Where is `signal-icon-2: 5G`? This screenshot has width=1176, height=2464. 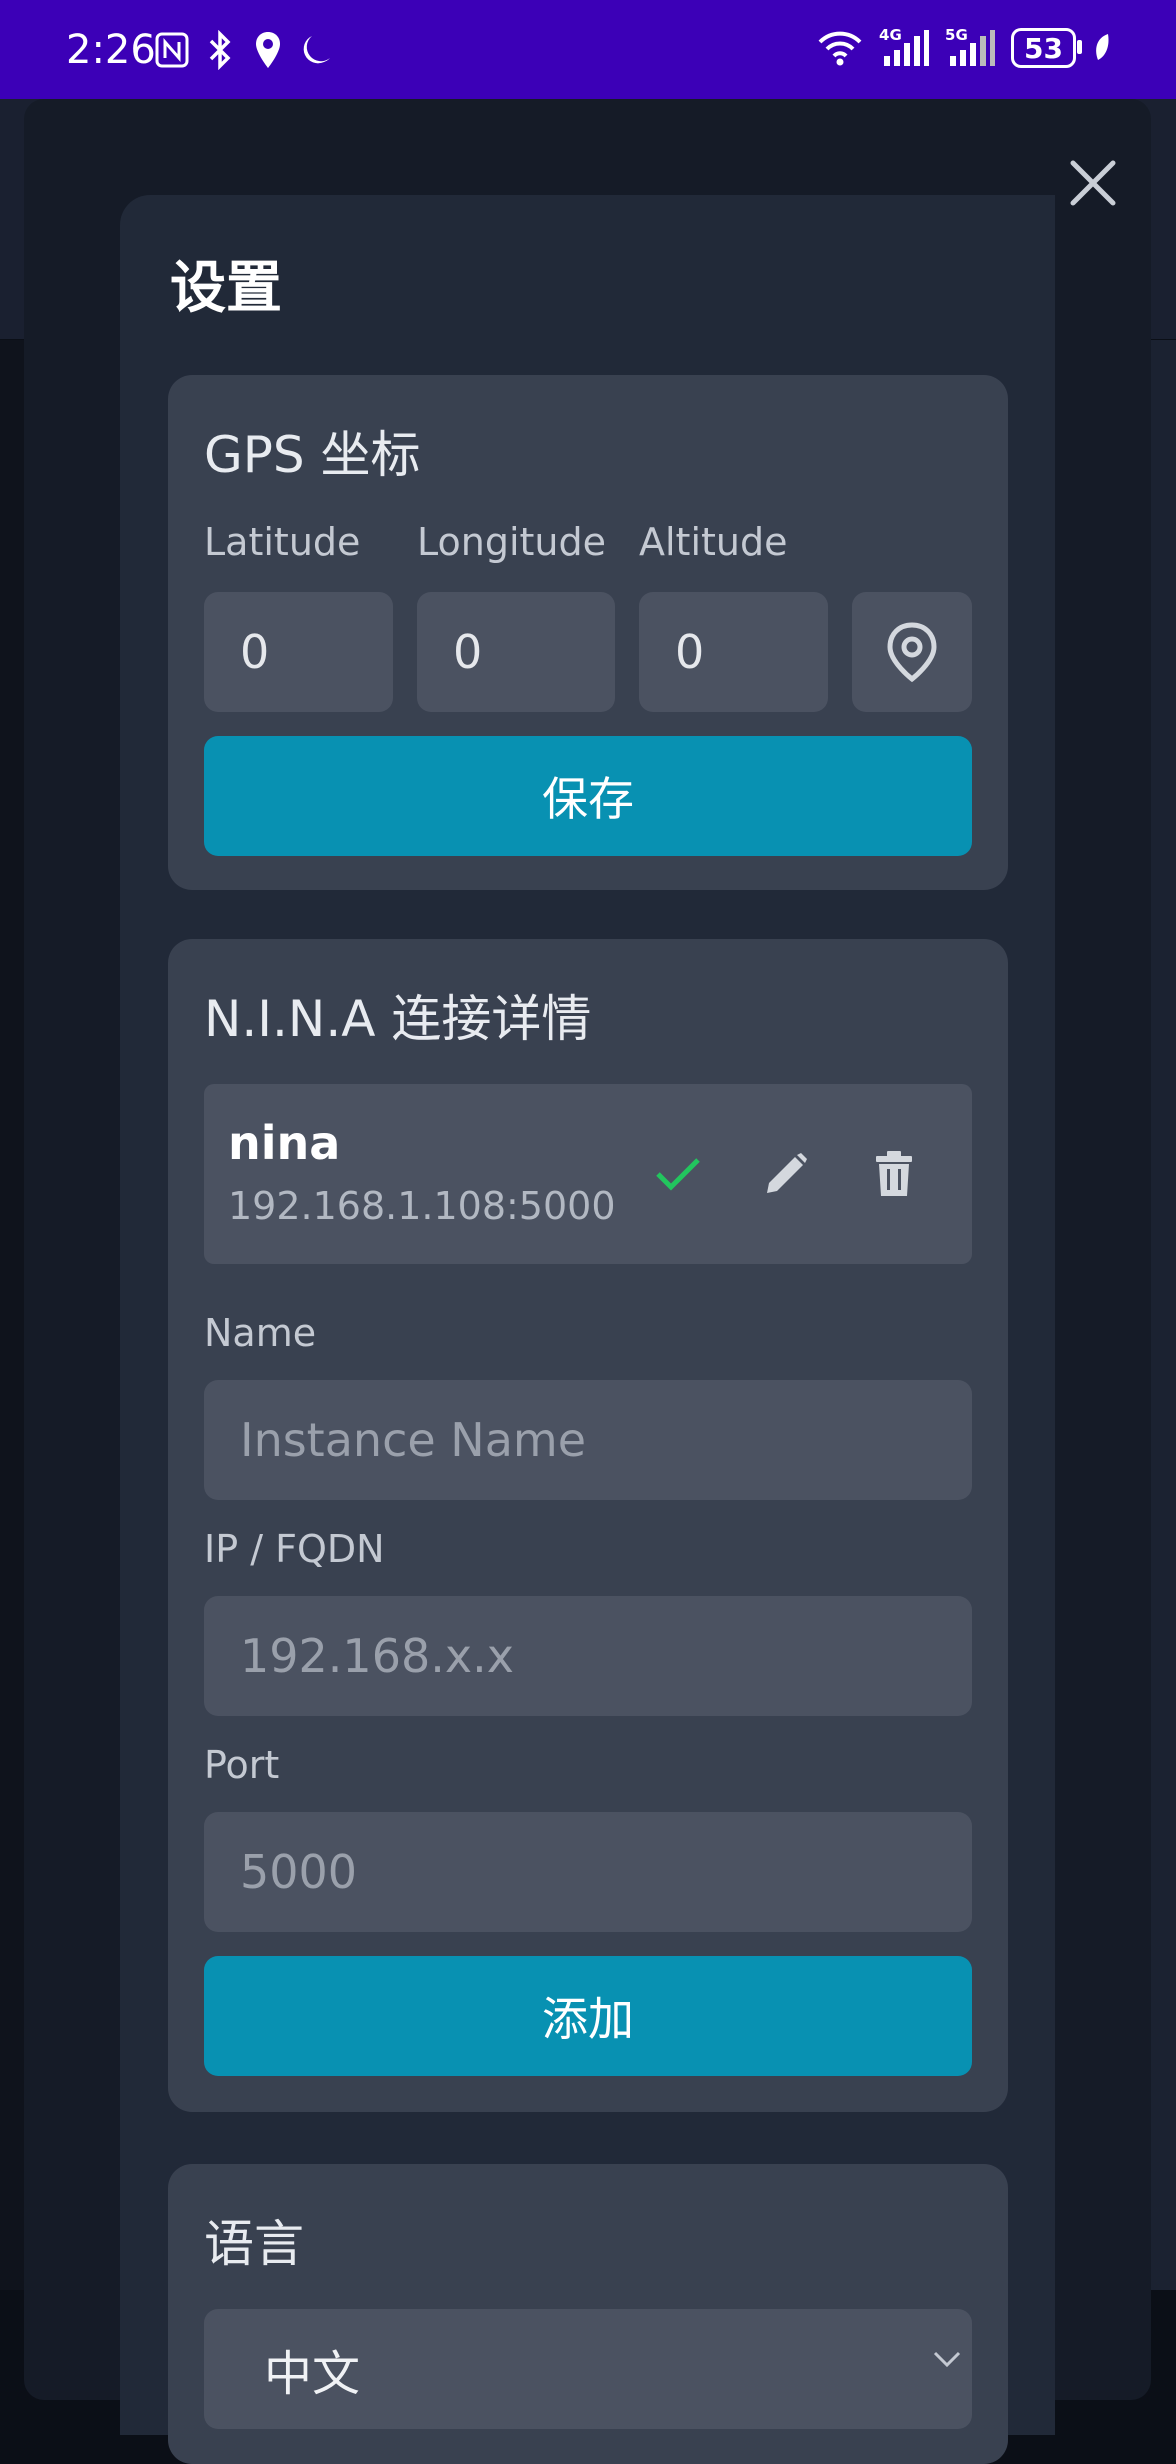 signal-icon-2: 5G is located at coordinates (971, 48).